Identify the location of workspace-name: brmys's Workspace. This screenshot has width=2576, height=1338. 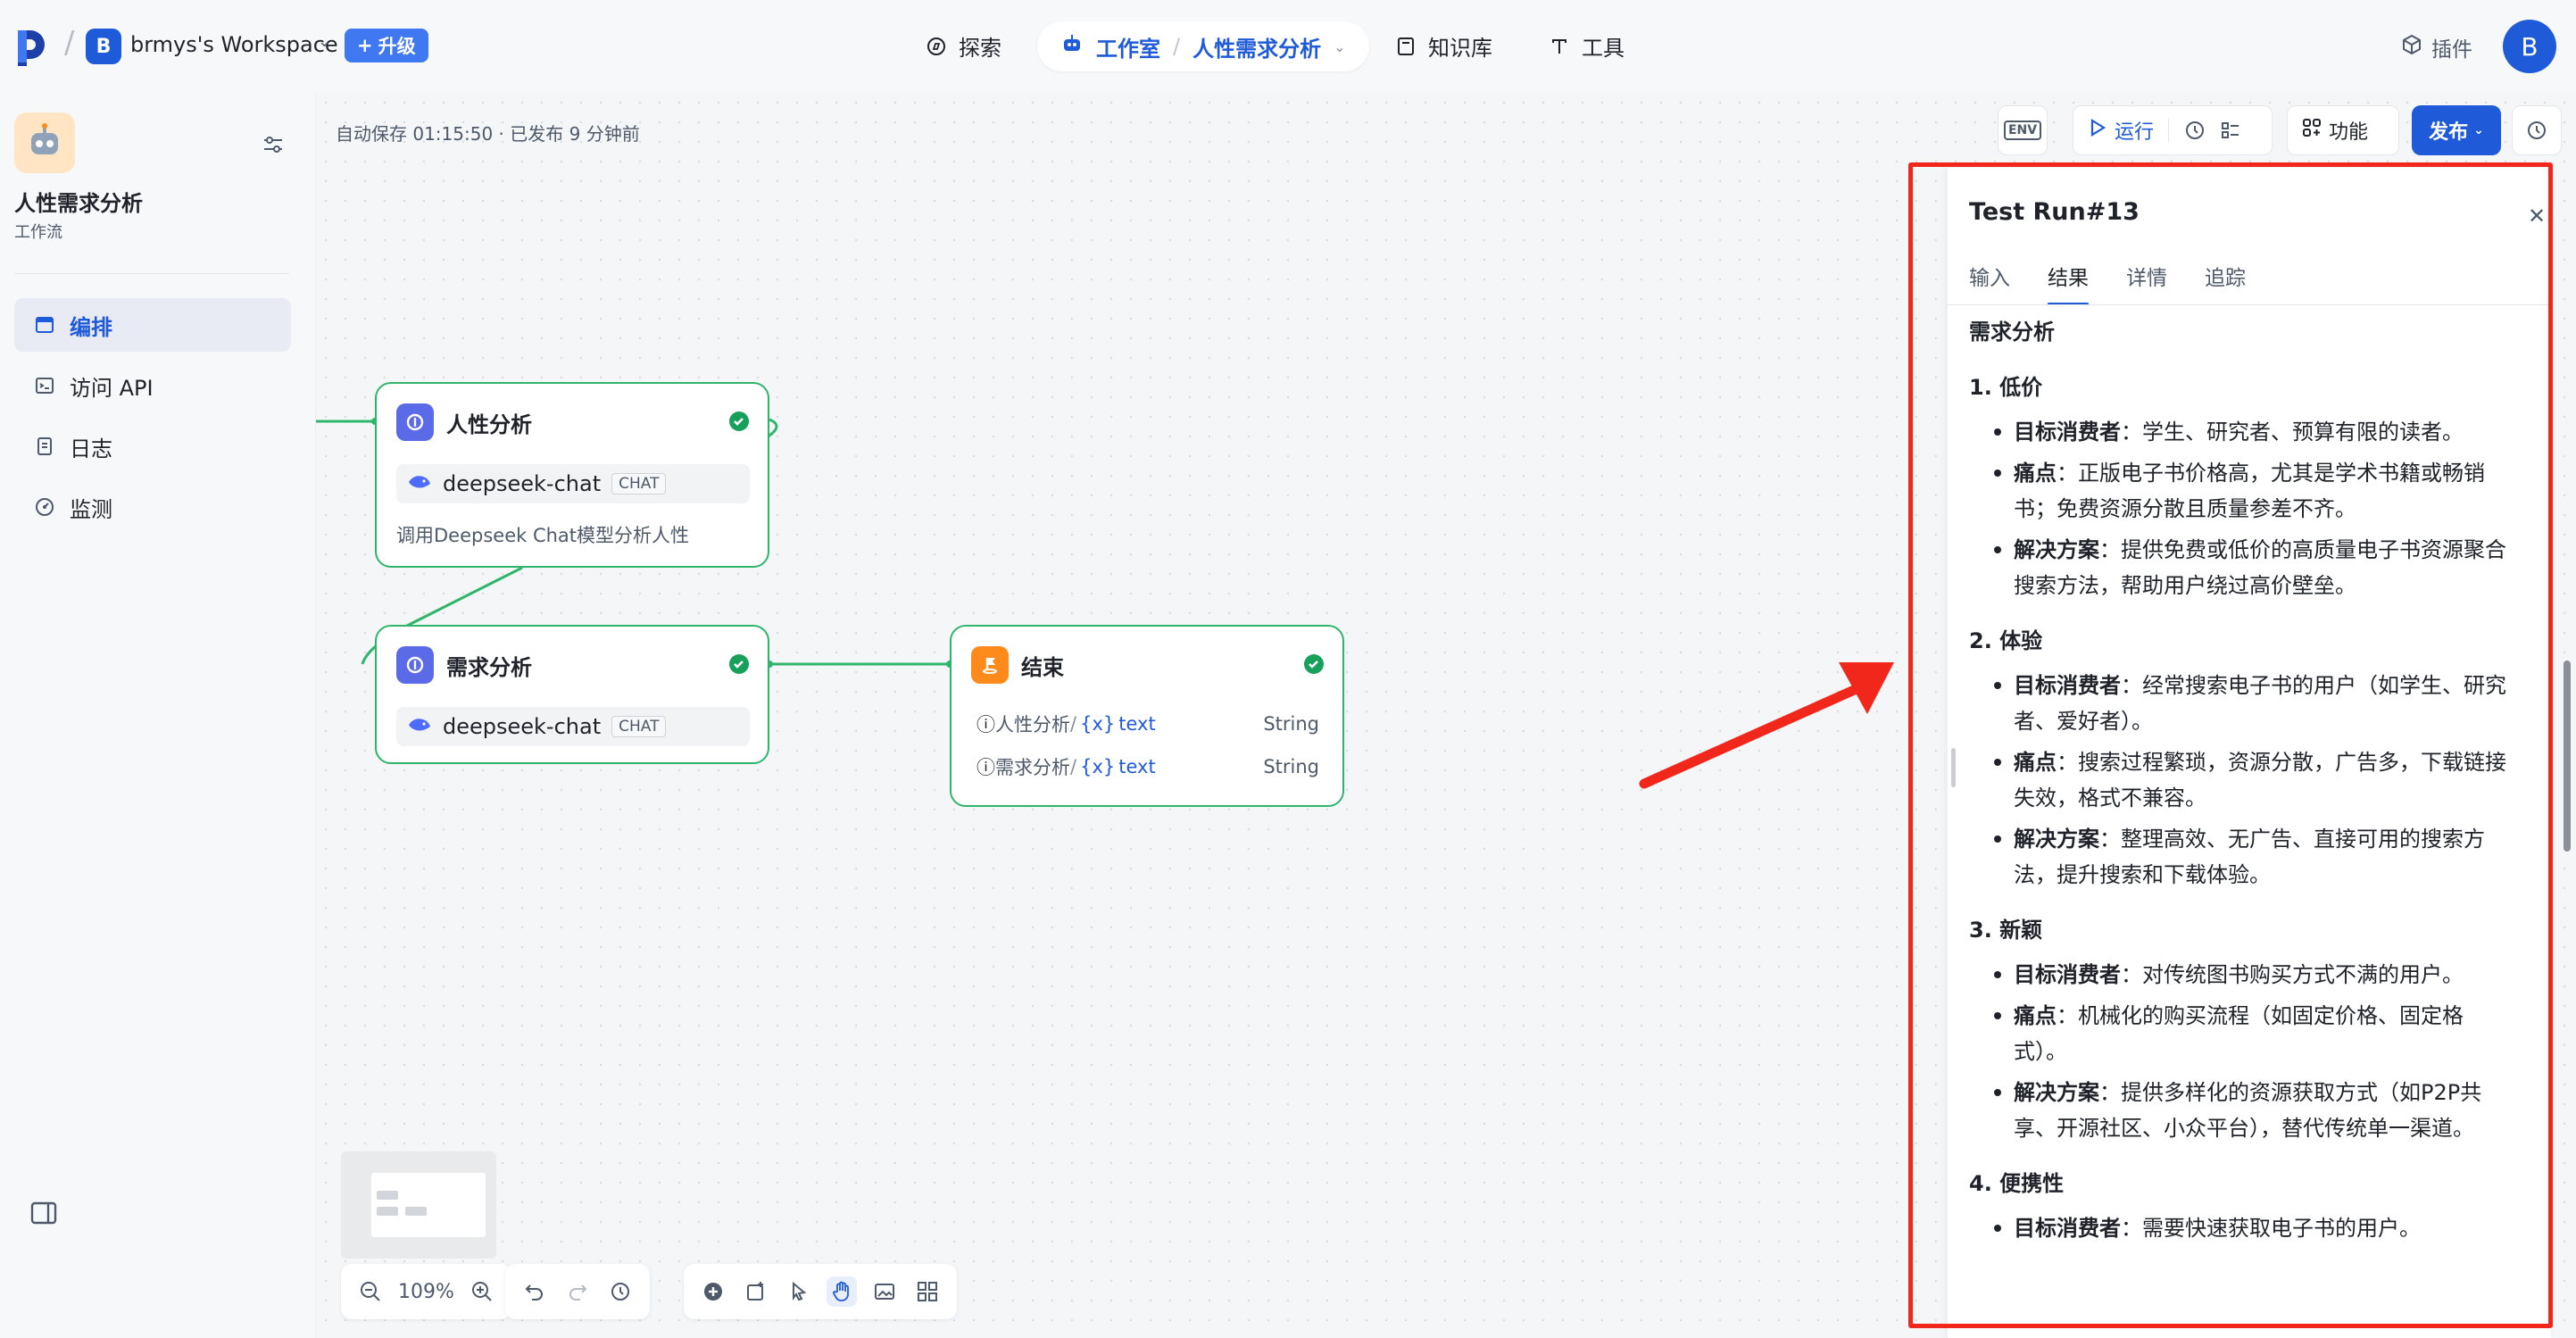
(234, 44).